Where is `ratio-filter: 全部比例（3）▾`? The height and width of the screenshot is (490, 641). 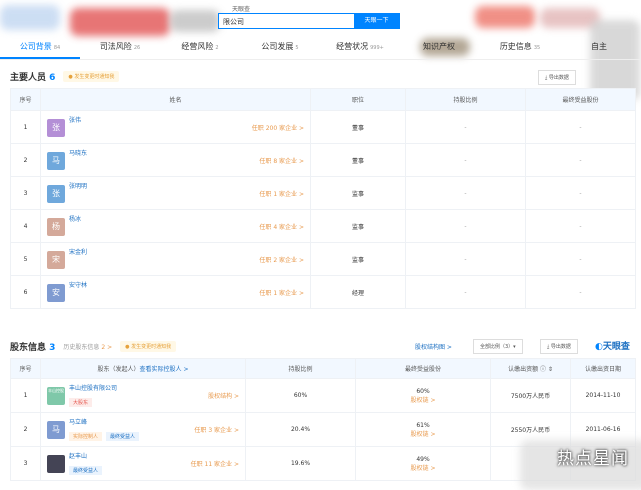
ratio-filter: 全部比例（3）▾ is located at coordinates (498, 346).